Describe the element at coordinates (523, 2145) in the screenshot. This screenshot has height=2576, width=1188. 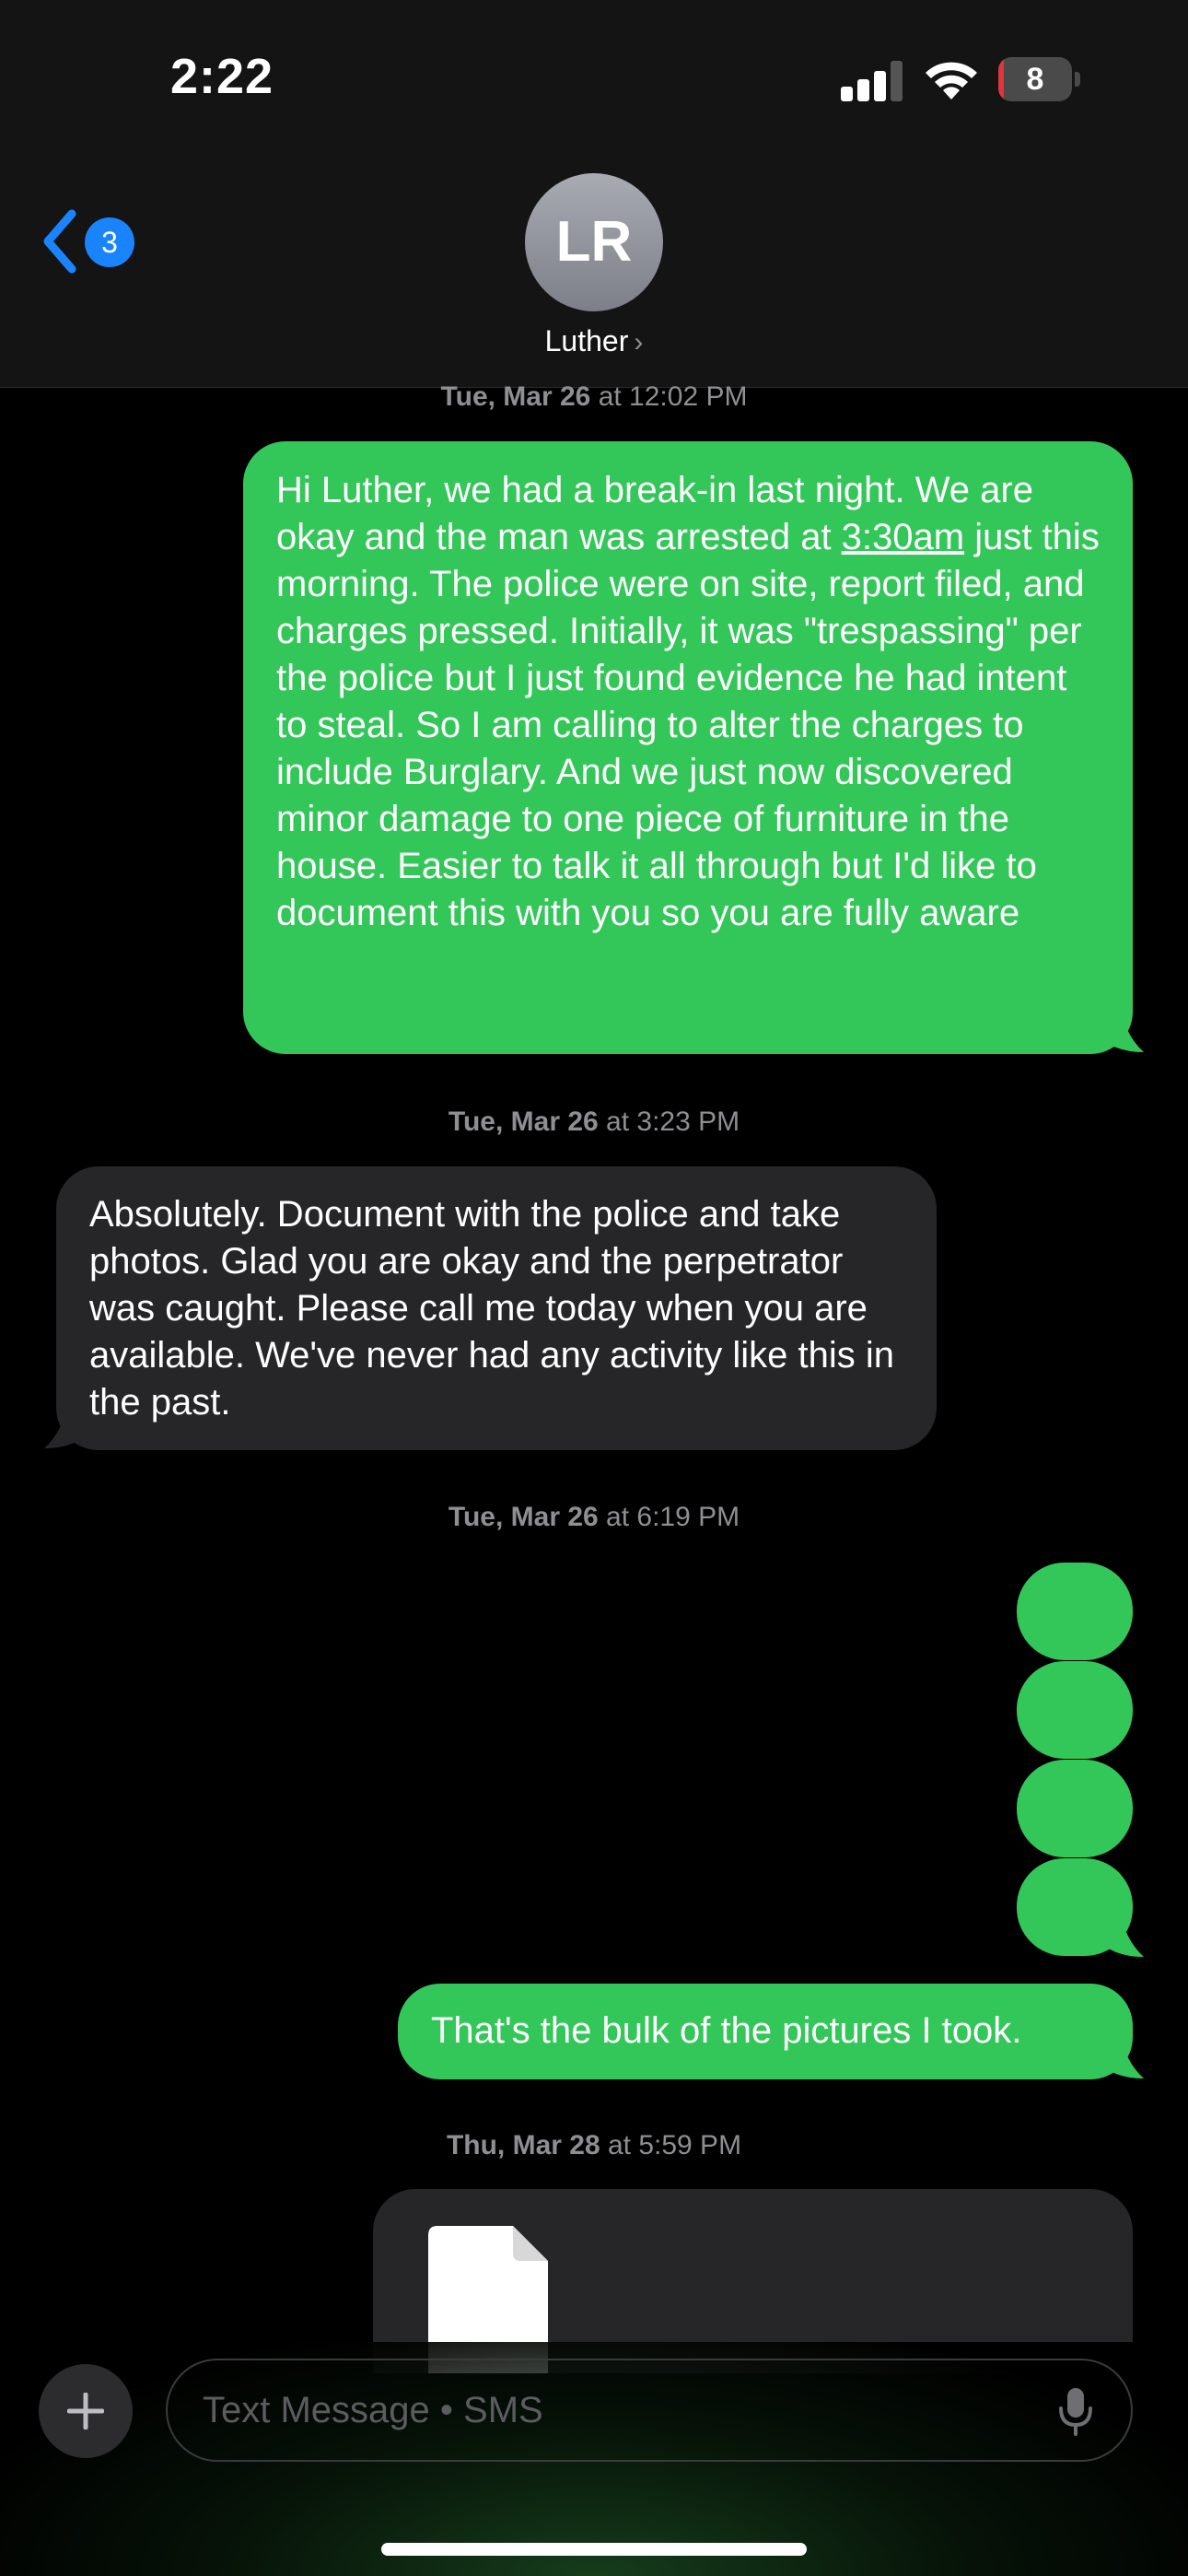
I see `timestamp-day: Thu, Mar 28` at that location.